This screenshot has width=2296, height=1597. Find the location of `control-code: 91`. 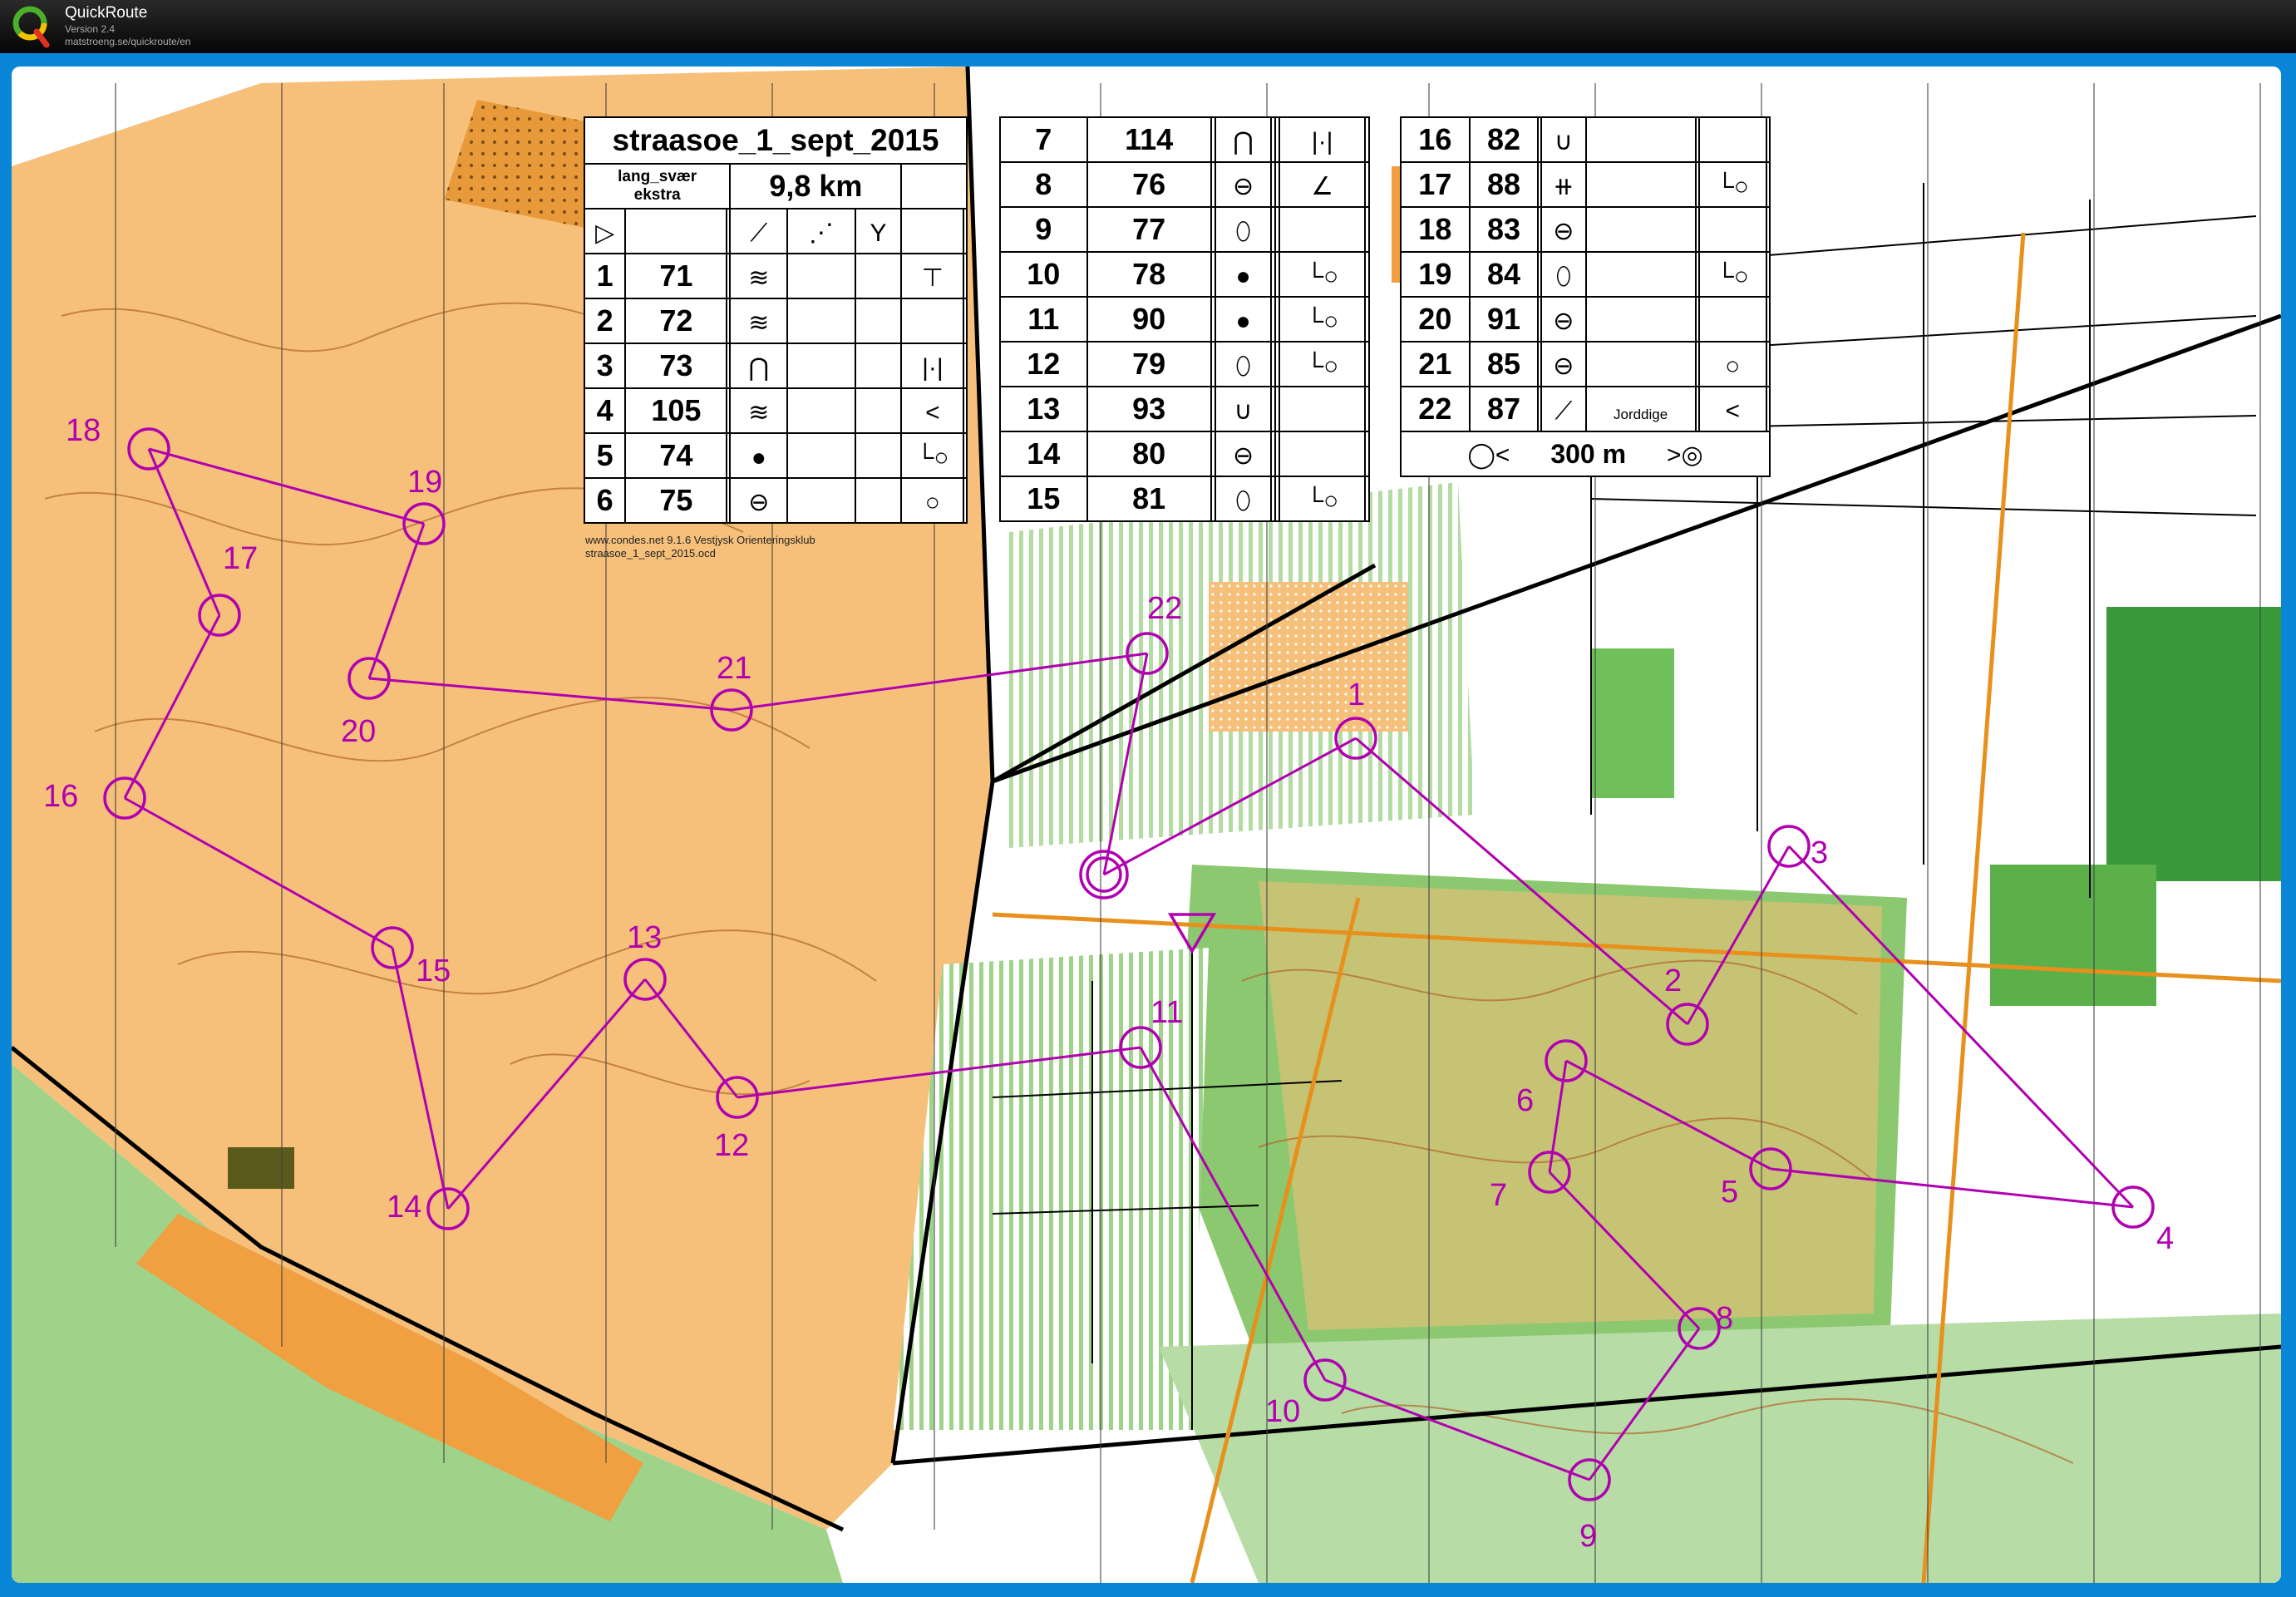

control-code: 91 is located at coordinates (1504, 319).